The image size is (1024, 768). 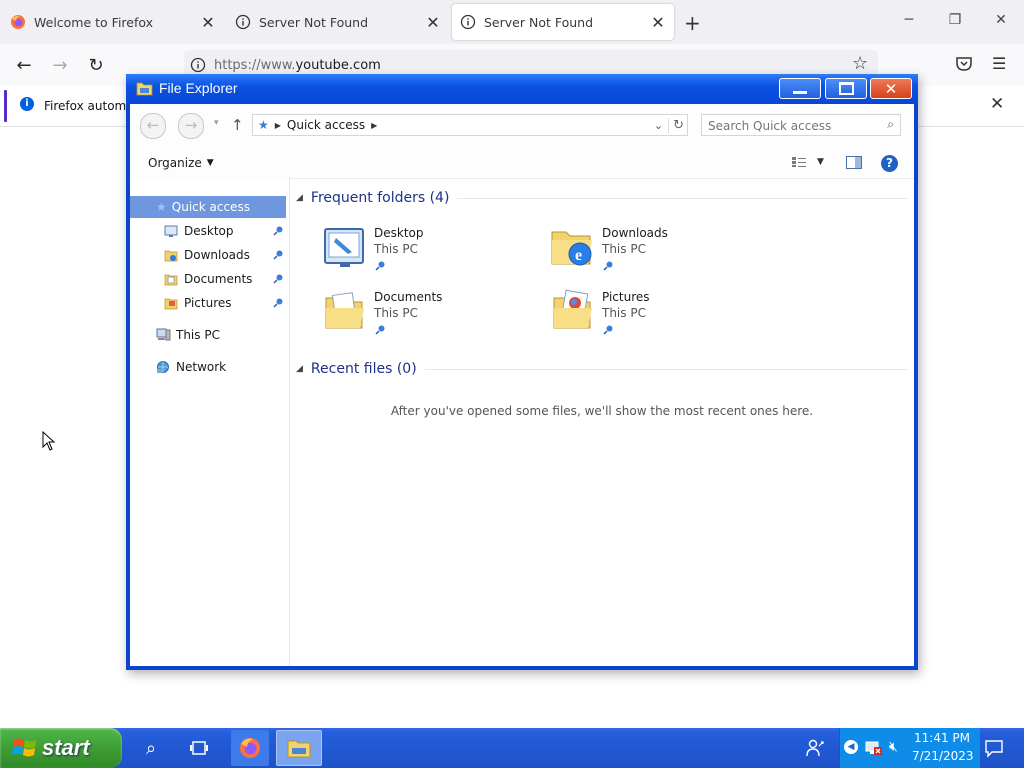 I want to click on maximize-button, so click(x=846, y=88).